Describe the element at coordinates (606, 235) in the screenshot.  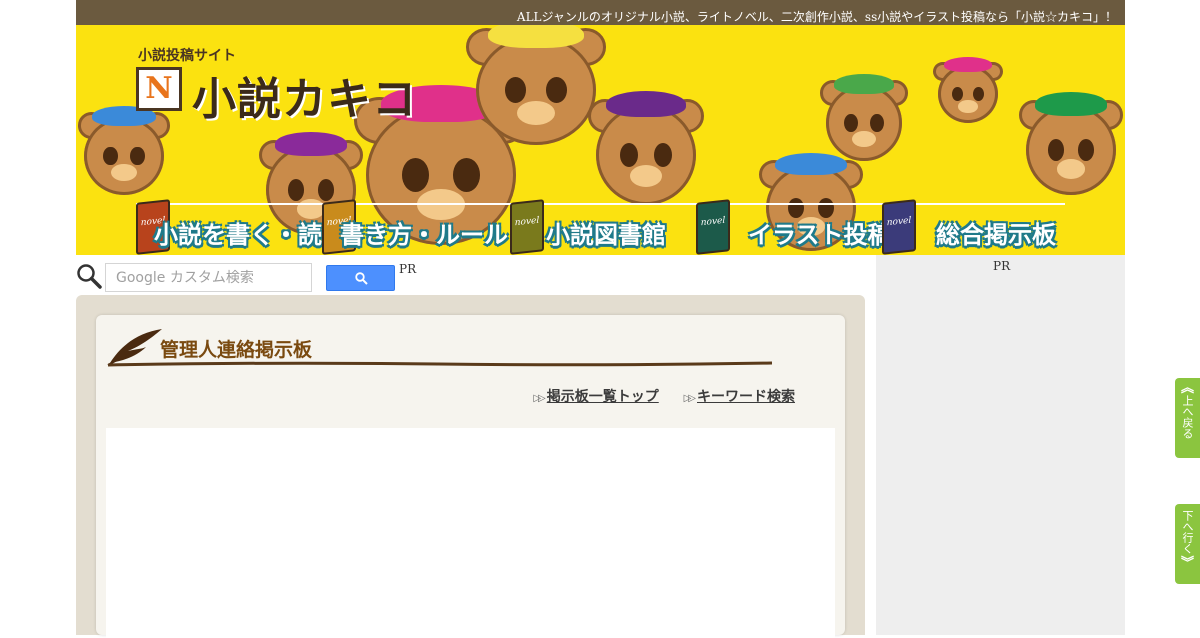
I see `nav-item-label: 小説図書館` at that location.